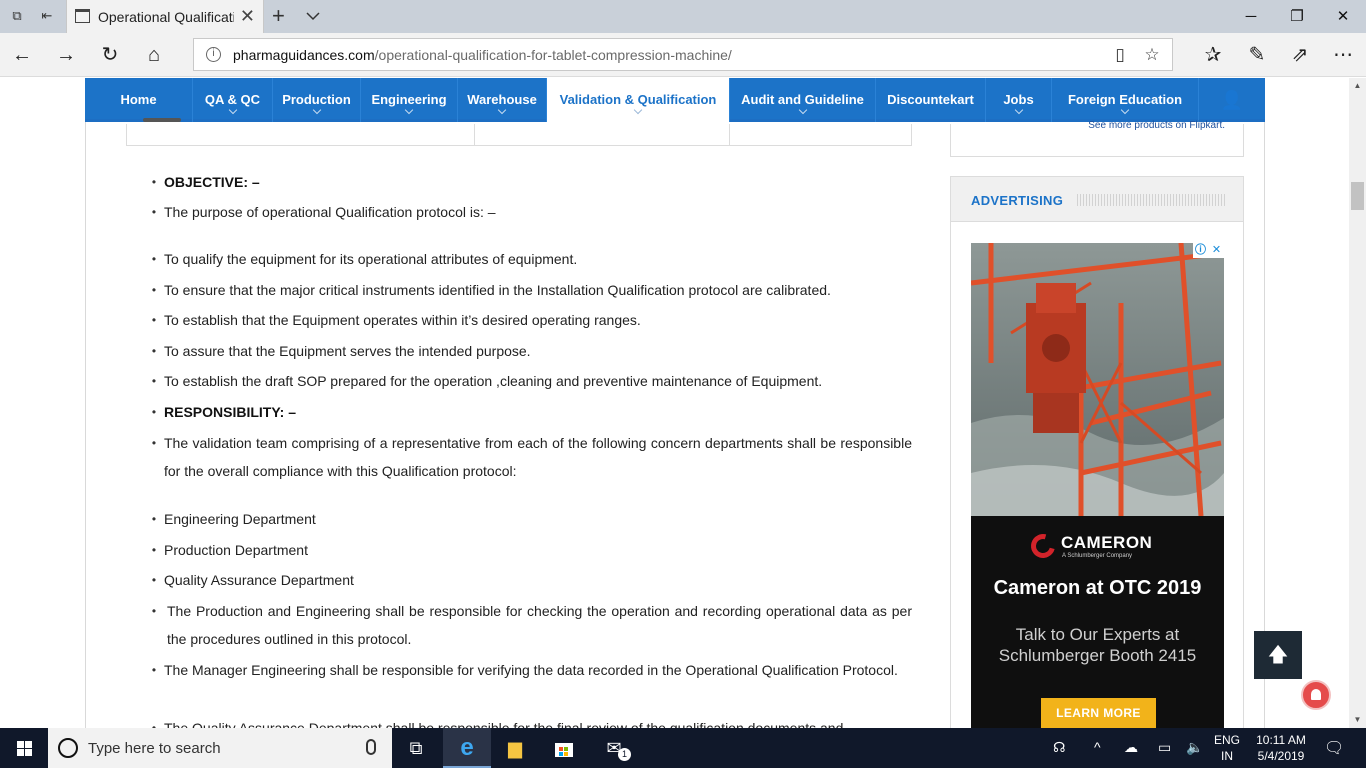 This screenshot has height=768, width=1366. Describe the element at coordinates (47, 16) in the screenshot. I see `set-aside-tabs-icon: ⇤` at that location.